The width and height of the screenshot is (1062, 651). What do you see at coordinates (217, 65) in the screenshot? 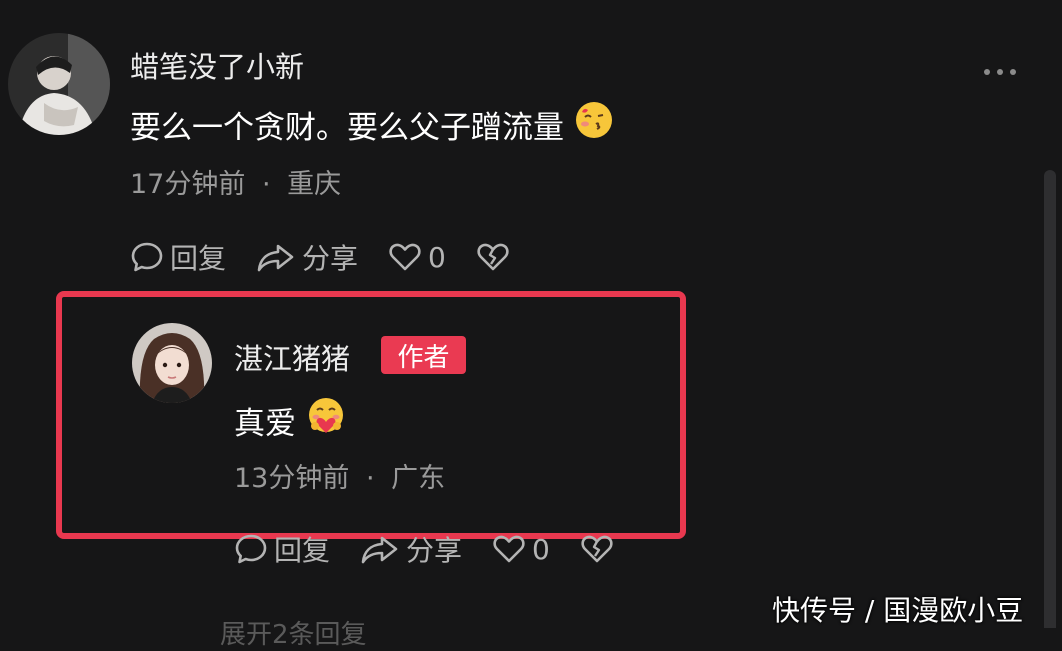
I see `commenter-username: 蜡笔没了小新` at bounding box center [217, 65].